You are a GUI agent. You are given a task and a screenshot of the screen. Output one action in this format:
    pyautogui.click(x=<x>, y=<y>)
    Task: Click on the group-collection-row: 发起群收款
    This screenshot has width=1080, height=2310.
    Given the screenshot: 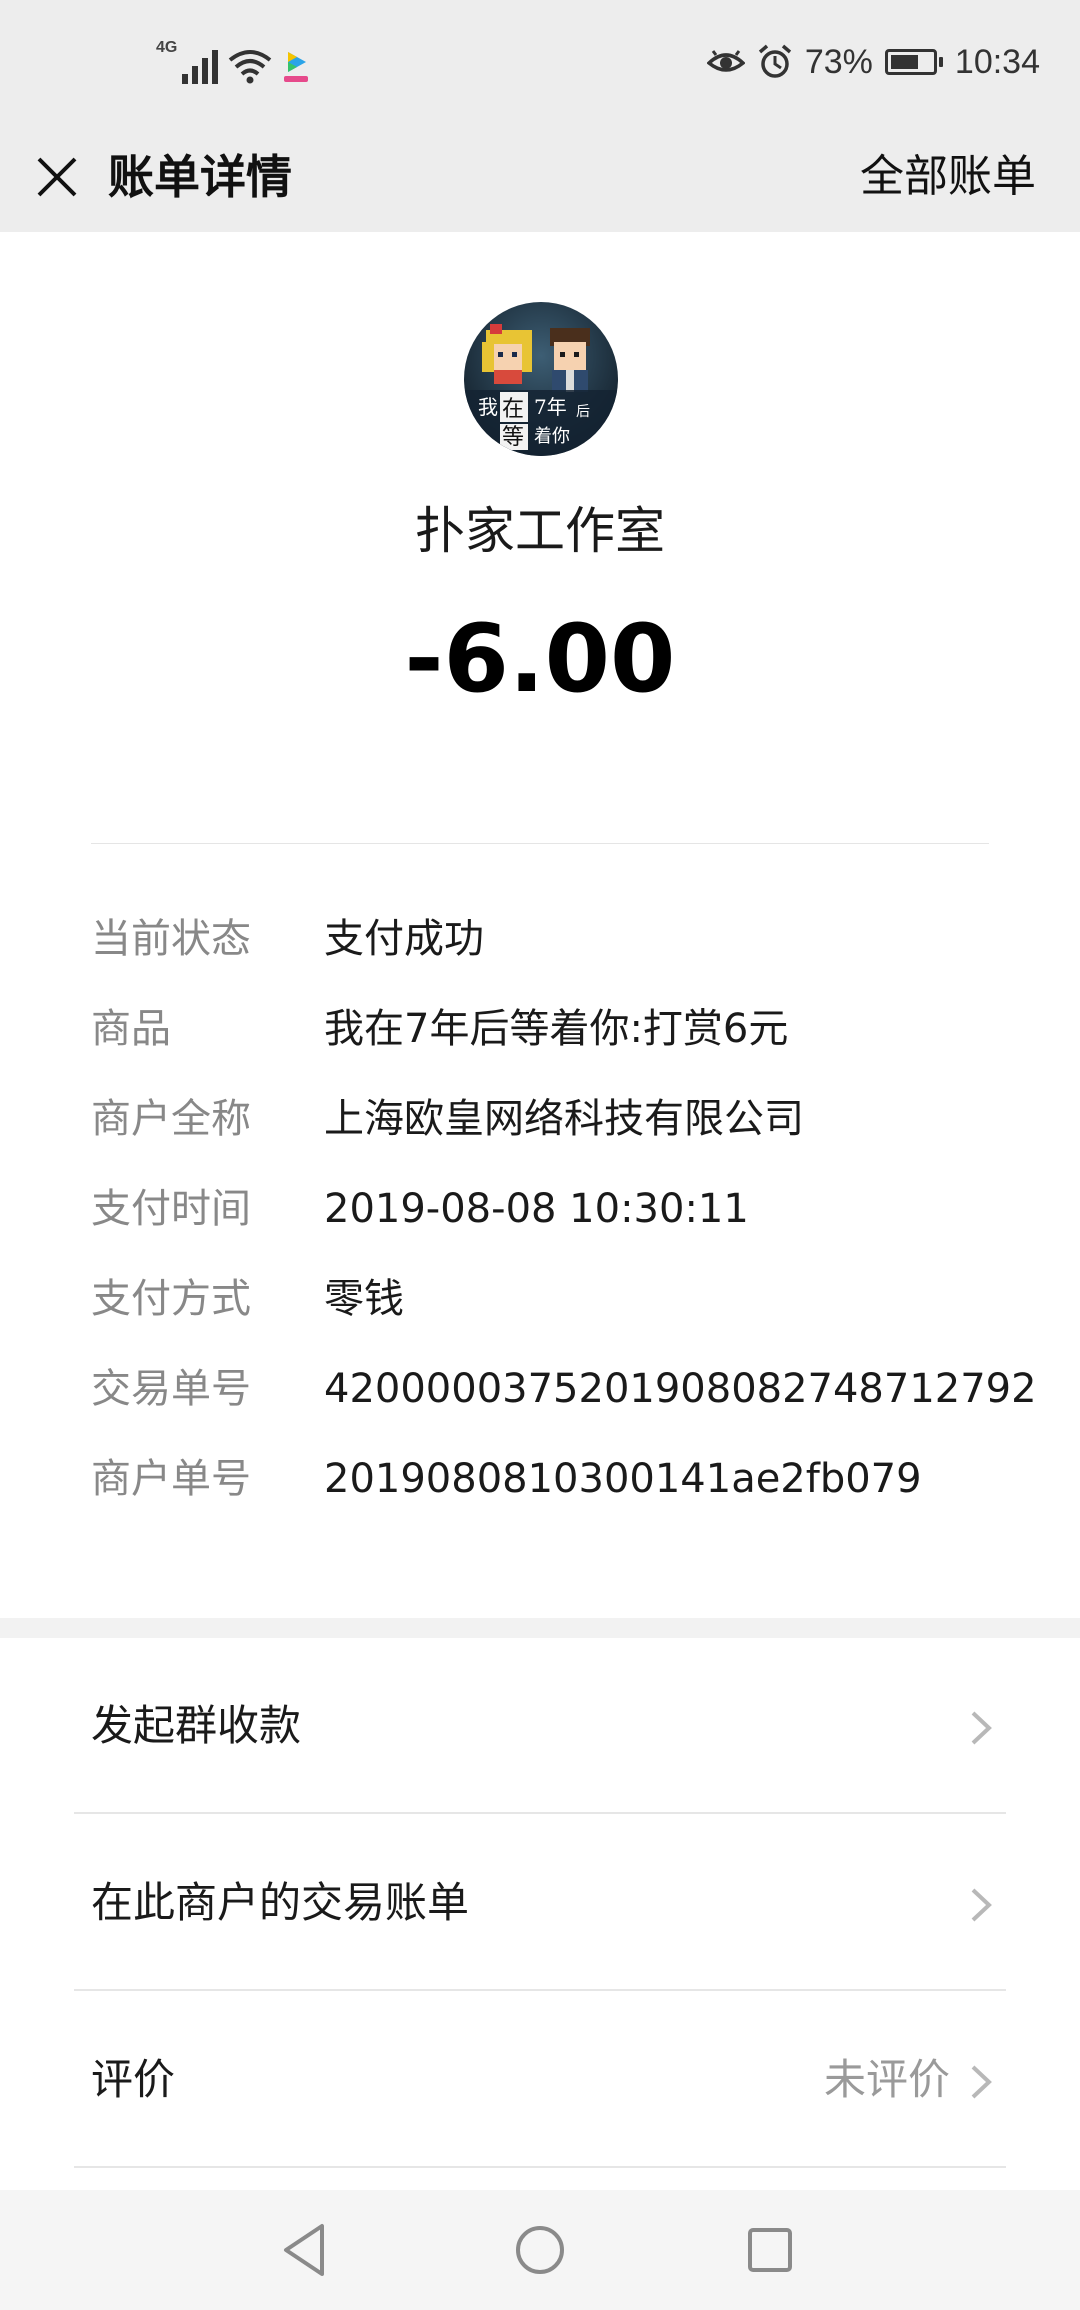 What is the action you would take?
    pyautogui.click(x=540, y=1726)
    